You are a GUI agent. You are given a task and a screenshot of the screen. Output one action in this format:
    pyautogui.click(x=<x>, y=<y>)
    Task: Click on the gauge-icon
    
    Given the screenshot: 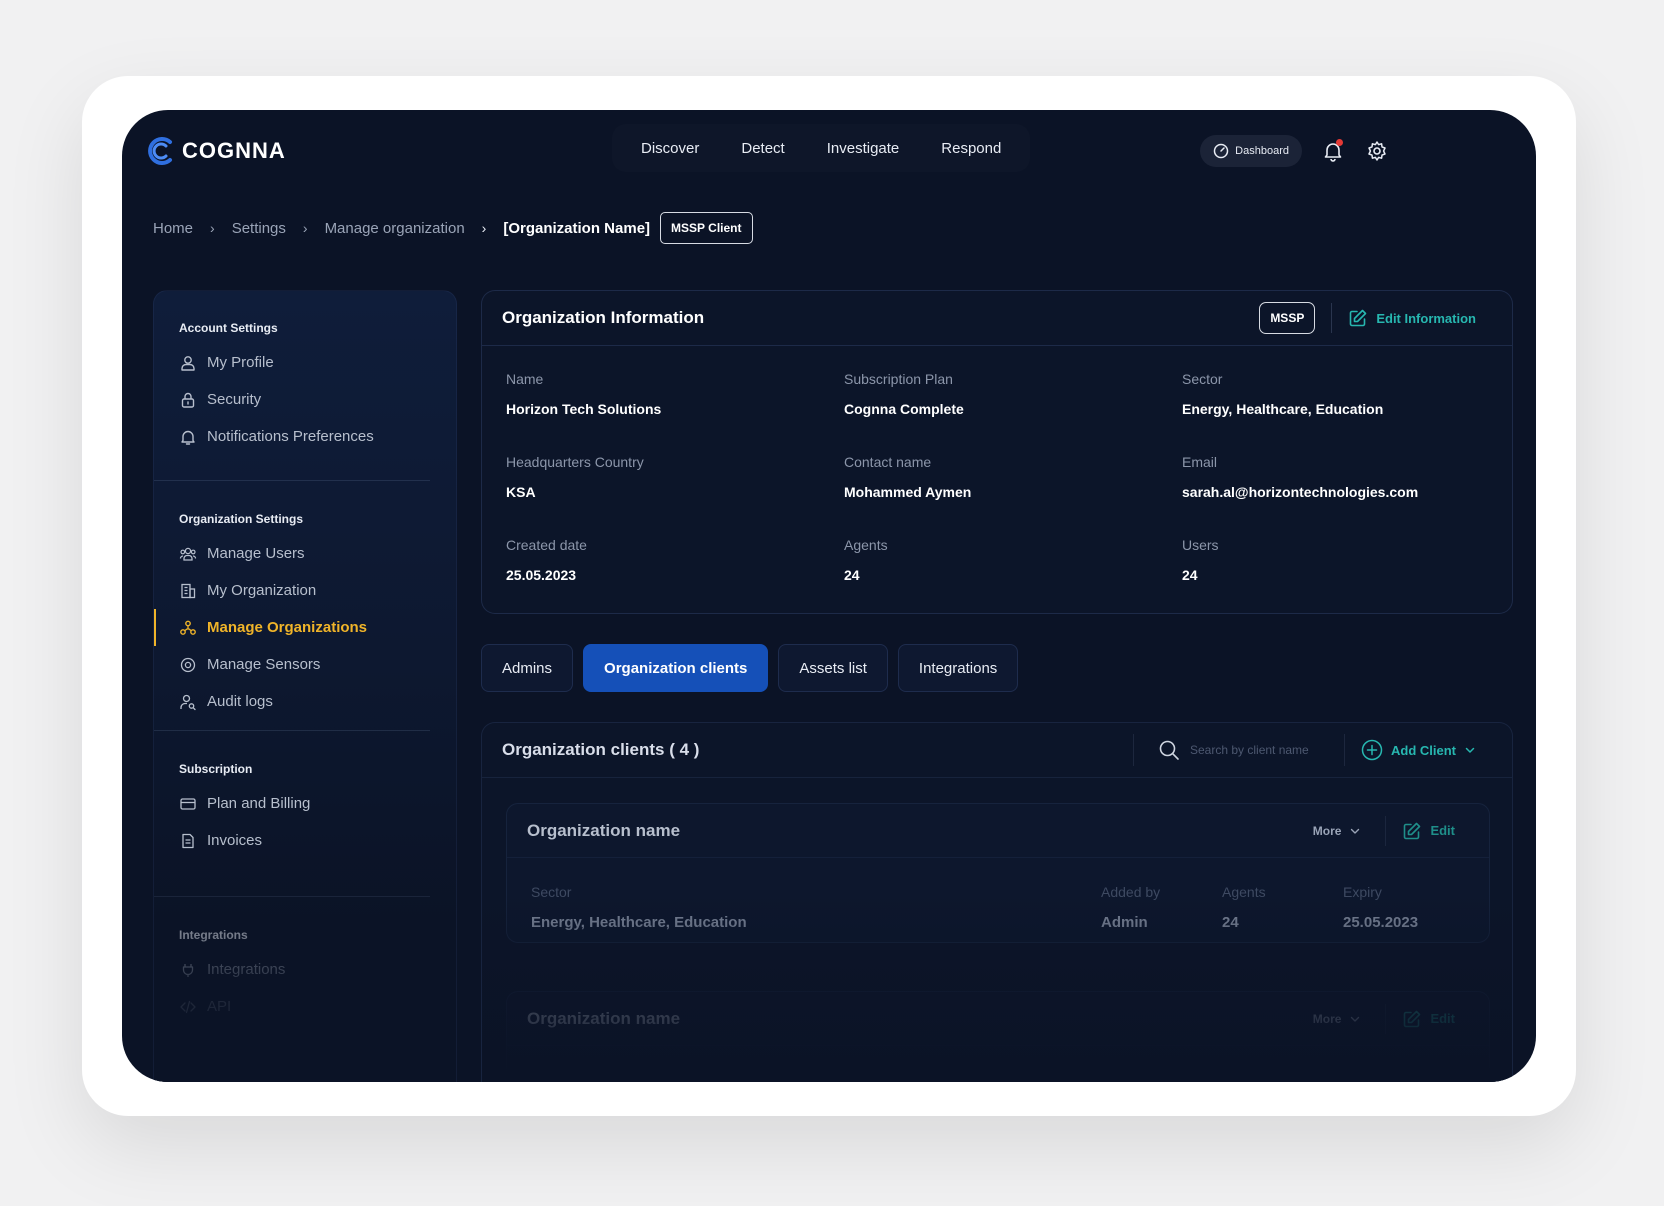 What is the action you would take?
    pyautogui.click(x=1221, y=151)
    